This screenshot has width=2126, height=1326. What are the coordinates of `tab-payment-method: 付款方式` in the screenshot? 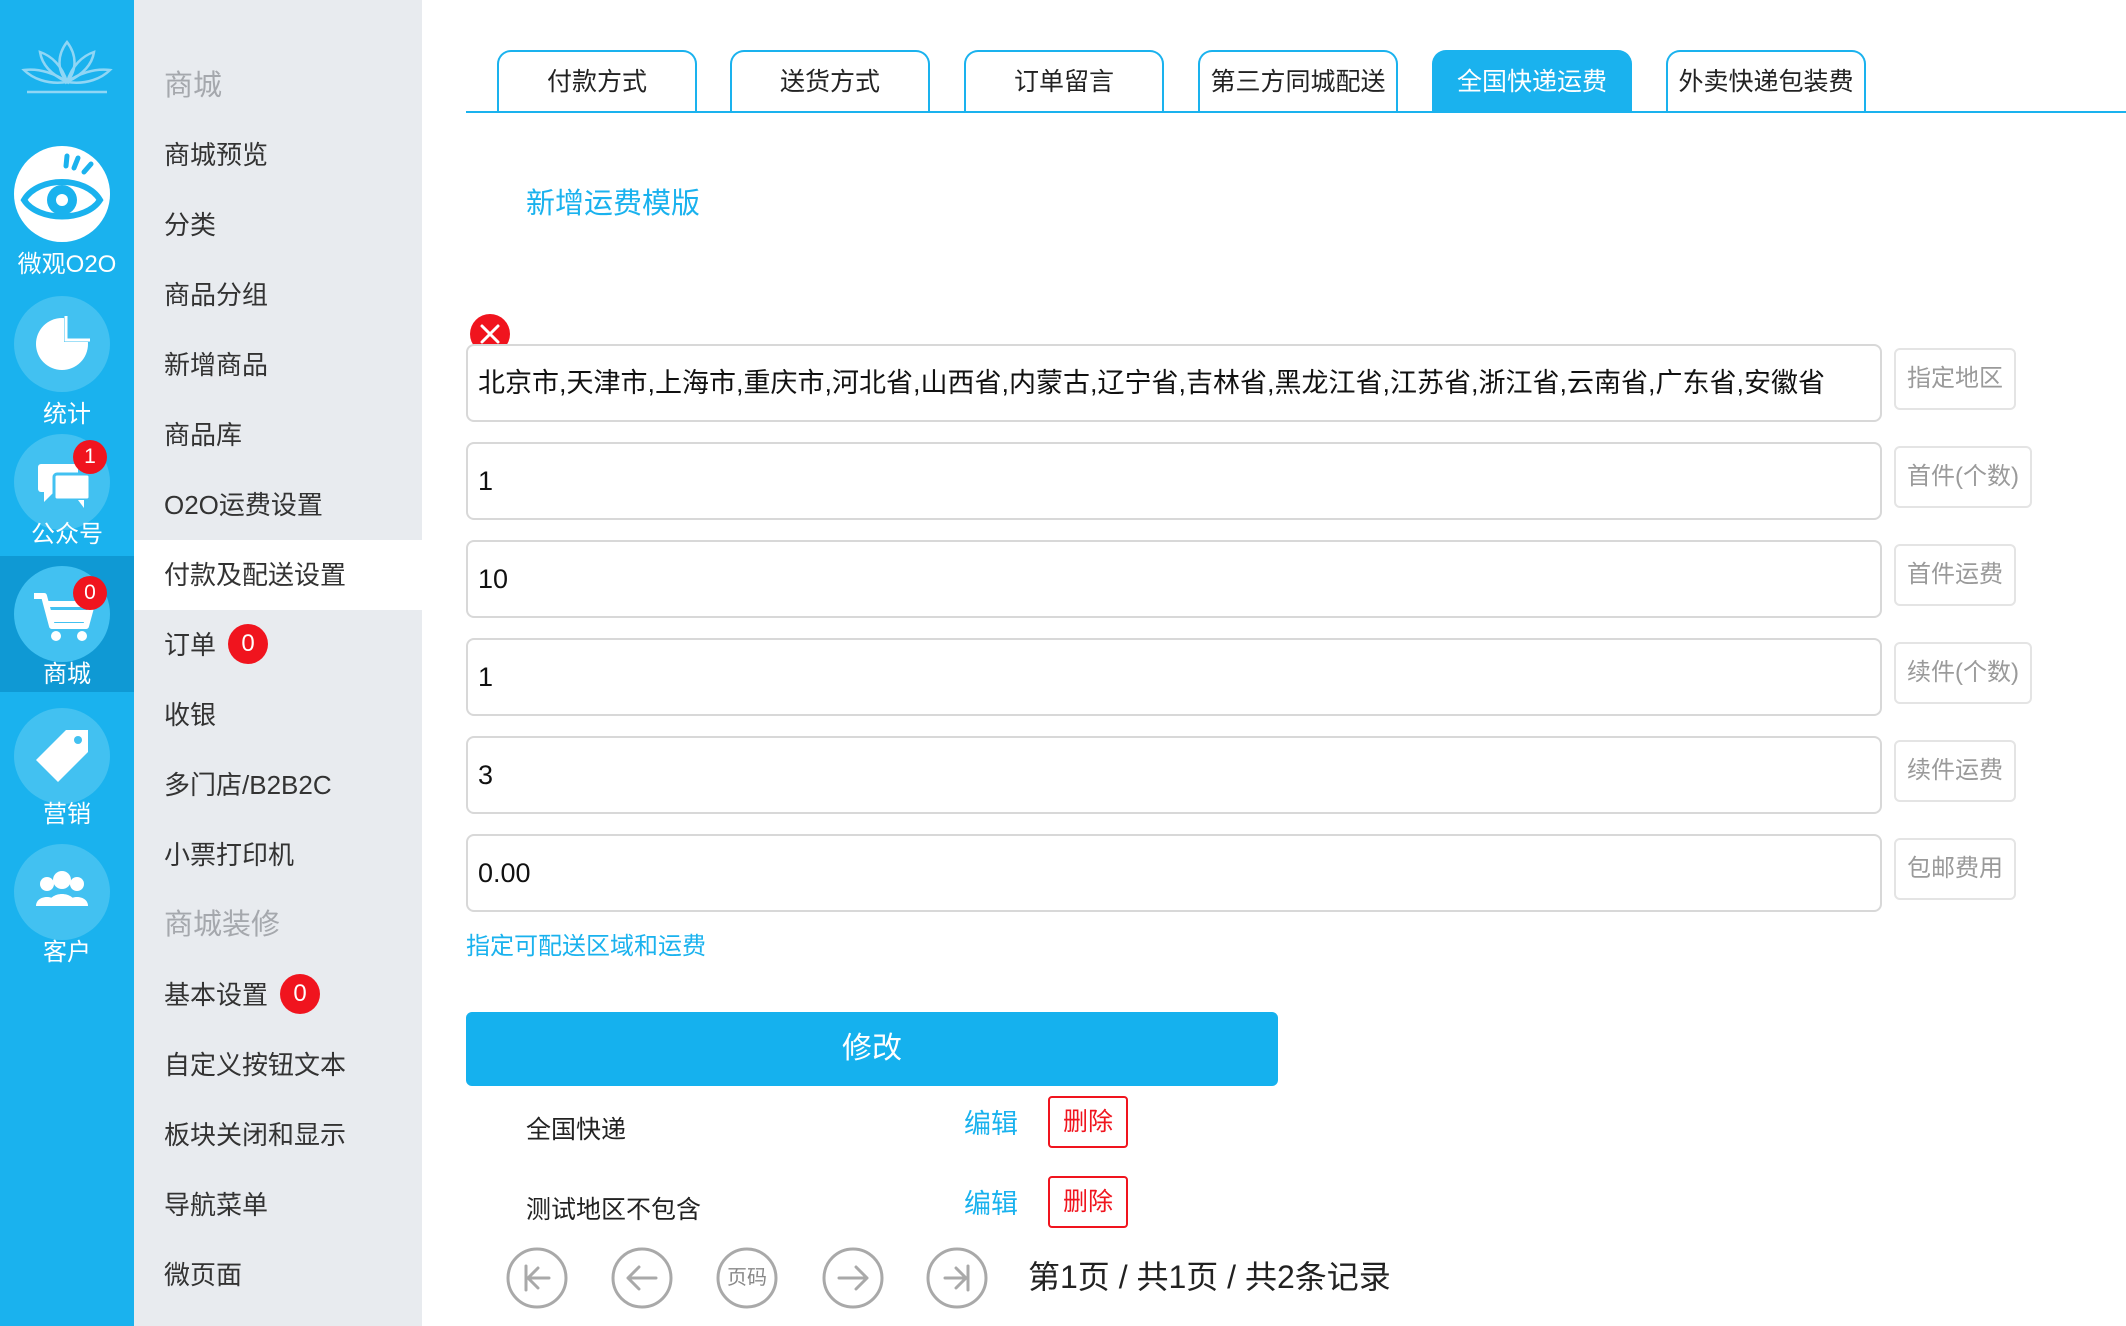 It's located at (597, 81).